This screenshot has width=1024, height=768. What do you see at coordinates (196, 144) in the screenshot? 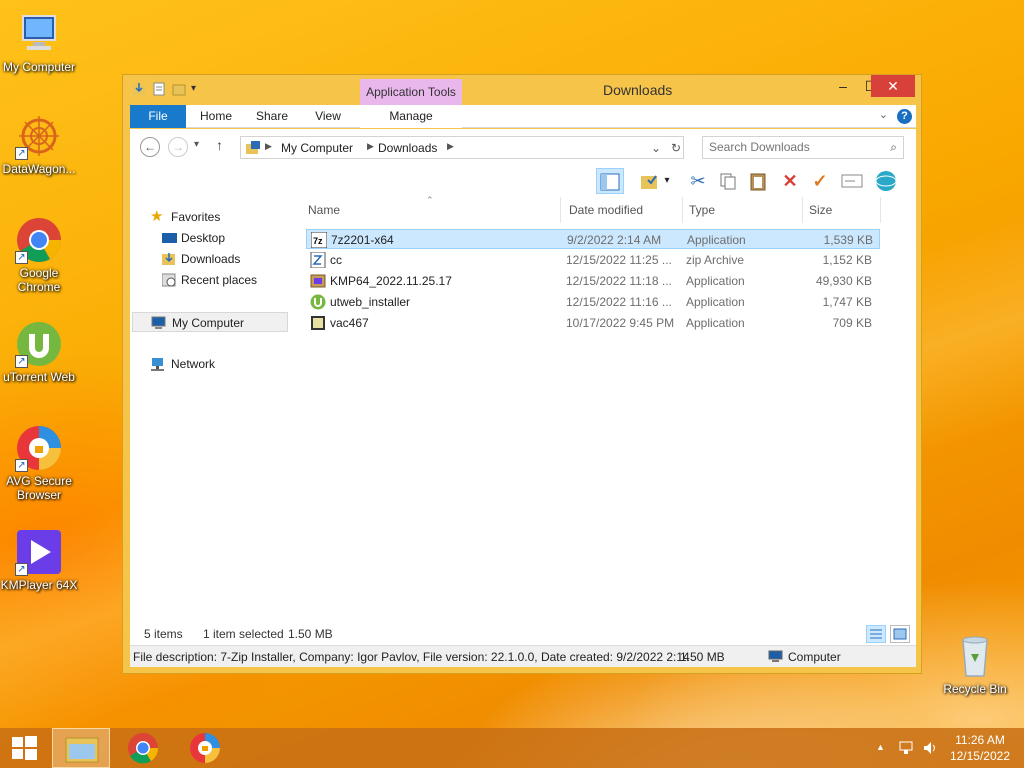
I see `recent-locations-chevron-icon: ▾` at bounding box center [196, 144].